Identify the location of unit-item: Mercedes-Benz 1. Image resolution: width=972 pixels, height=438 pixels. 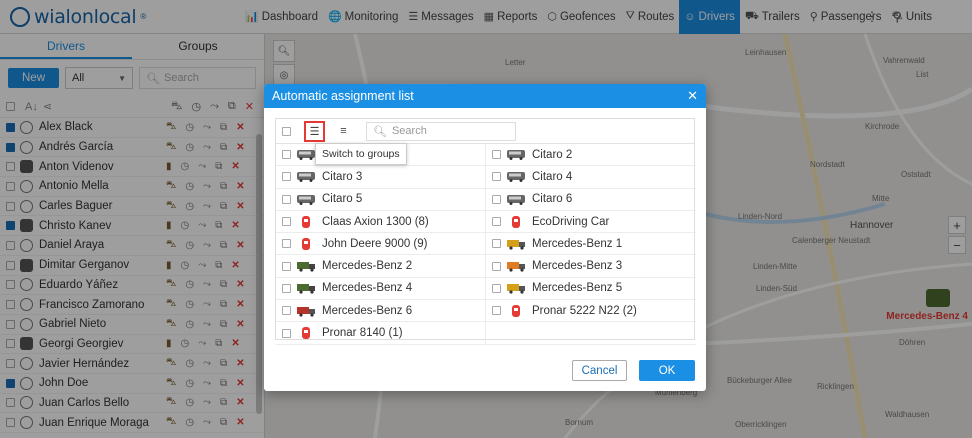
(591, 244).